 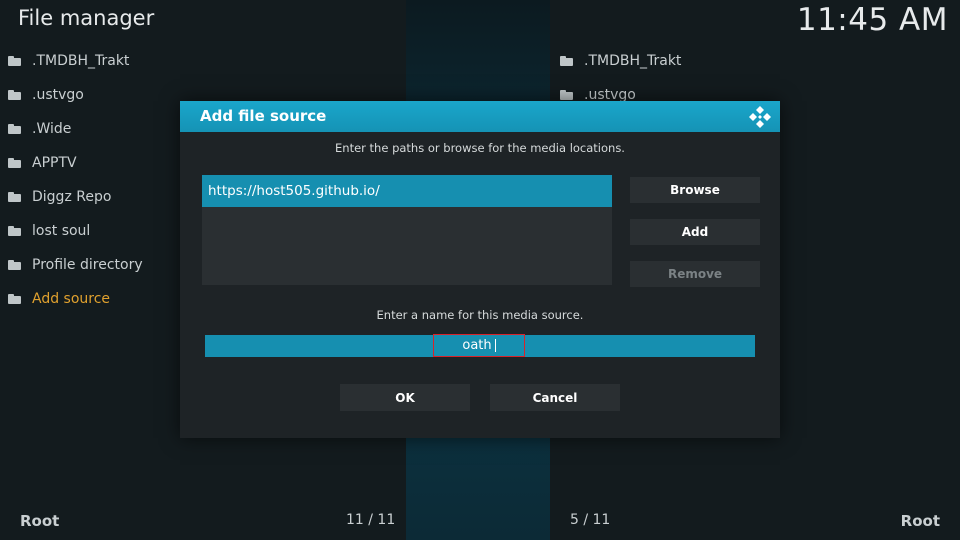 I want to click on add-source-item: Add source, so click(x=75, y=299).